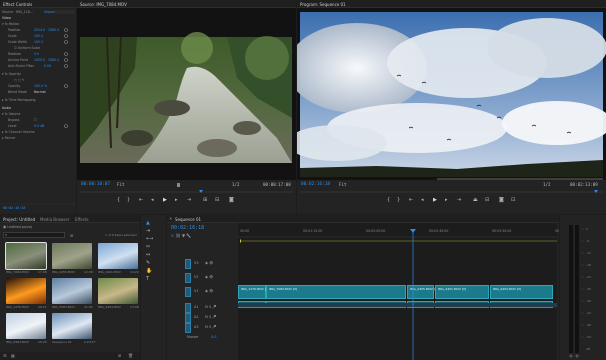 Image resolution: width=606 pixels, height=360 pixels. I want to click on keyframe-icons, so click(38, 107).